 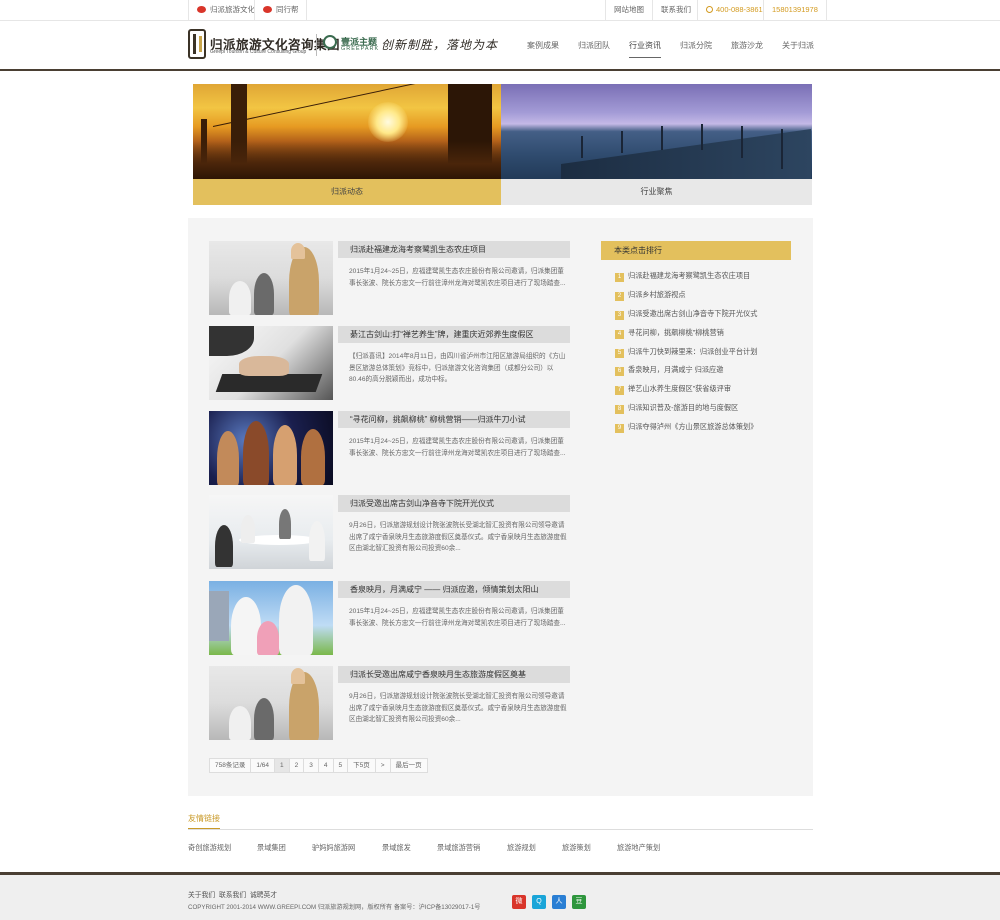 I want to click on qq-share-icon: Q, so click(x=539, y=902).